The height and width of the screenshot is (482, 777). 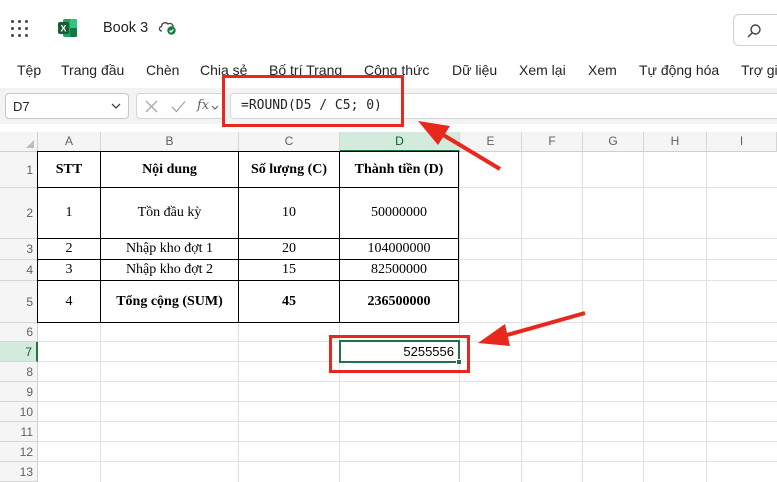 I want to click on table-cell: 104000000, so click(x=399, y=249).